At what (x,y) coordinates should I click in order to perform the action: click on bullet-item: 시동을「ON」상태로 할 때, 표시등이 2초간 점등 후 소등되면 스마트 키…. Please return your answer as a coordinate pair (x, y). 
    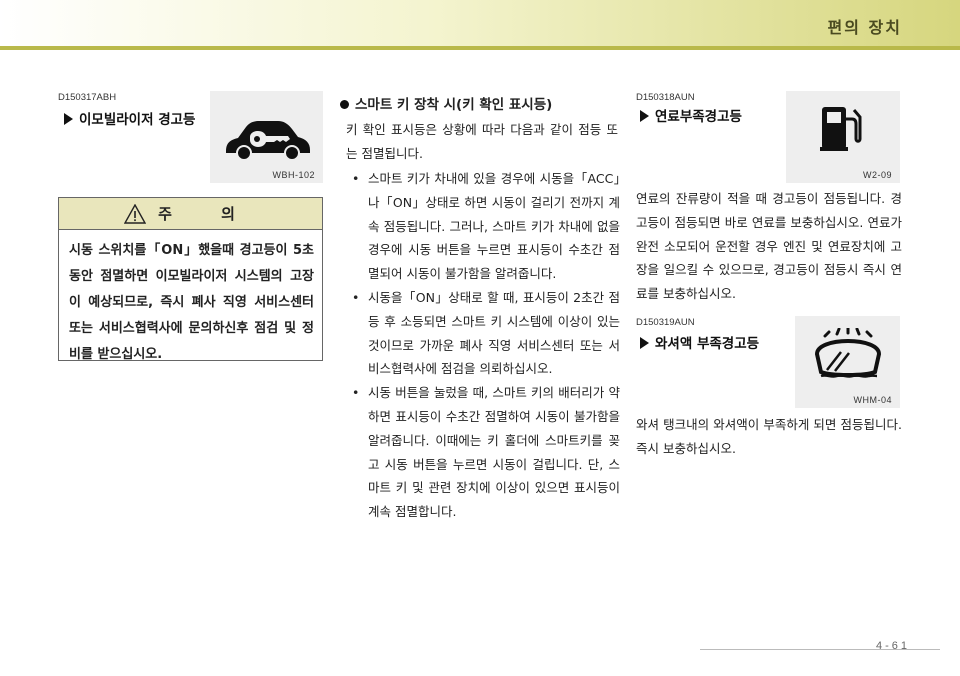
    Looking at the image, I should click on (486, 333).